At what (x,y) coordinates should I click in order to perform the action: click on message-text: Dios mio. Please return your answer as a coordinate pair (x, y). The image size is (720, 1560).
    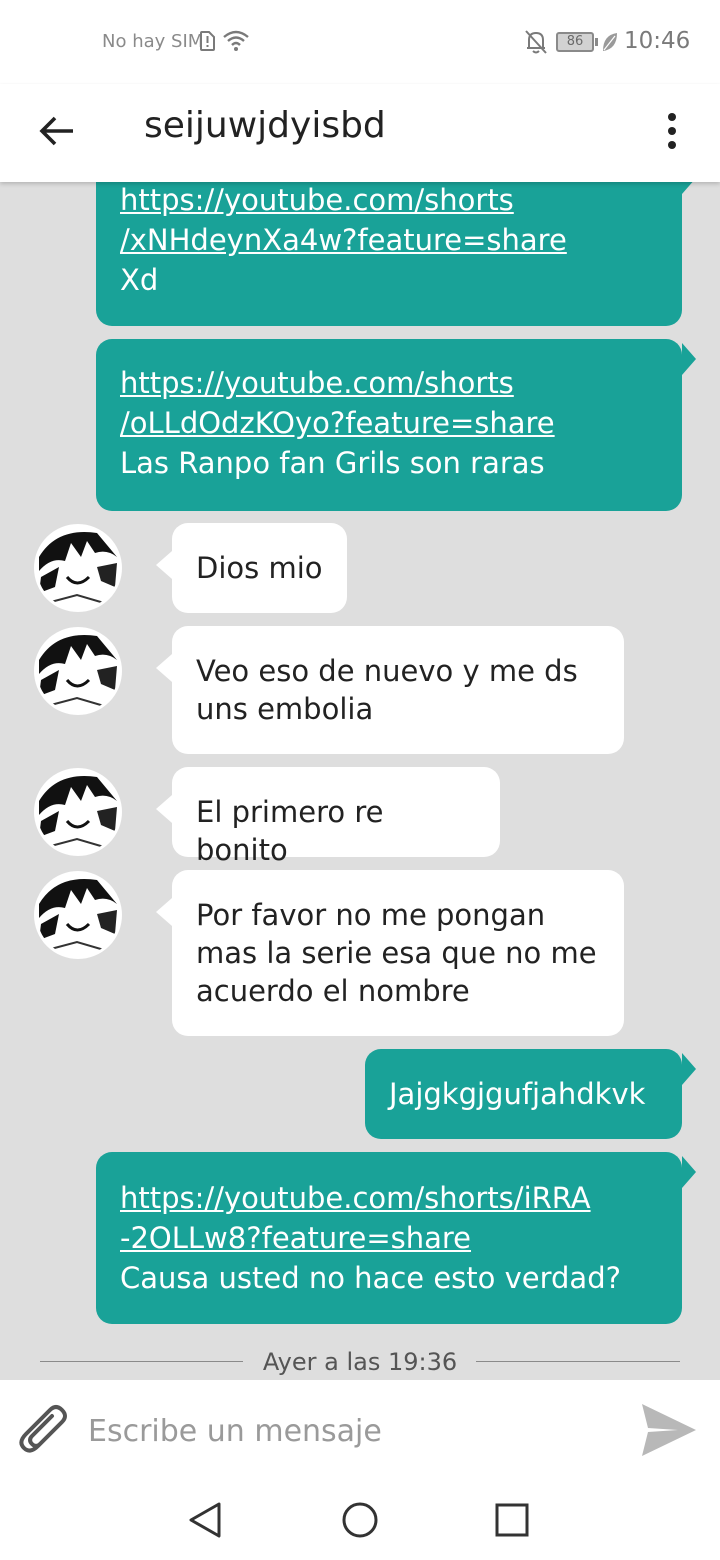
    Looking at the image, I should click on (259, 568).